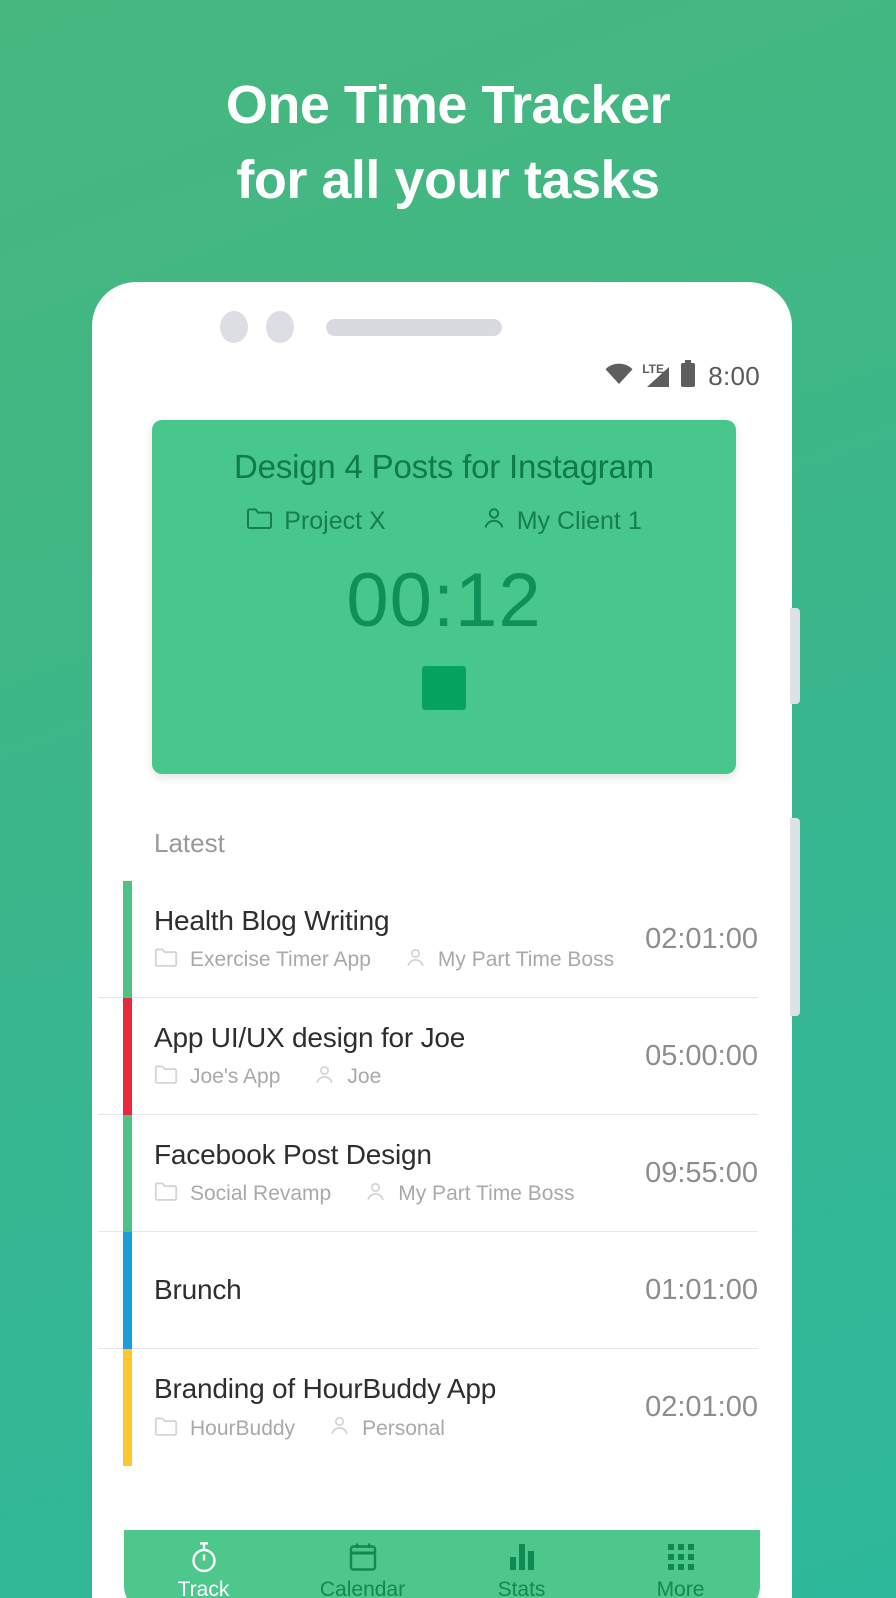 This screenshot has height=1598, width=896. What do you see at coordinates (393, 1077) in the screenshot?
I see `entry-meta: Joe's App Joe` at bounding box center [393, 1077].